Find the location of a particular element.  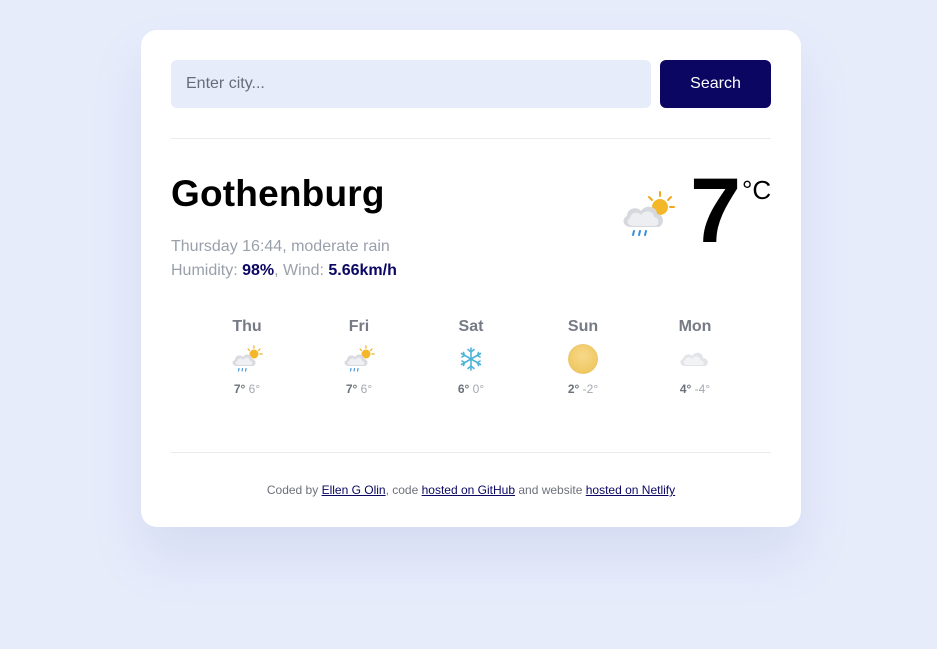

wind-label: Wind: is located at coordinates (306, 270).